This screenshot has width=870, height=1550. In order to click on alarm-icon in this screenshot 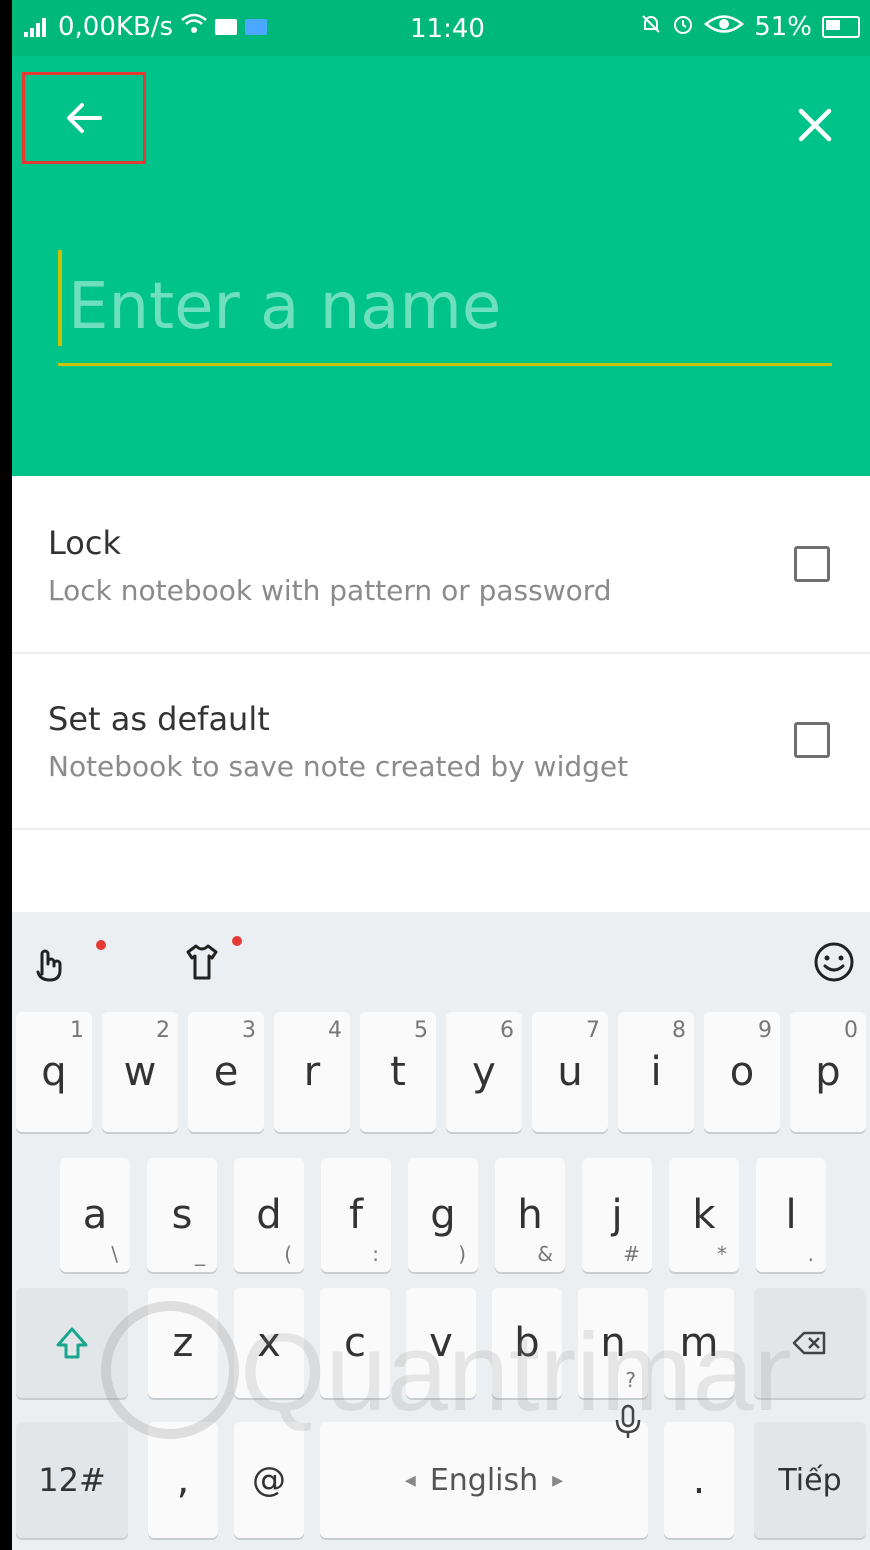, I will do `click(683, 27)`.